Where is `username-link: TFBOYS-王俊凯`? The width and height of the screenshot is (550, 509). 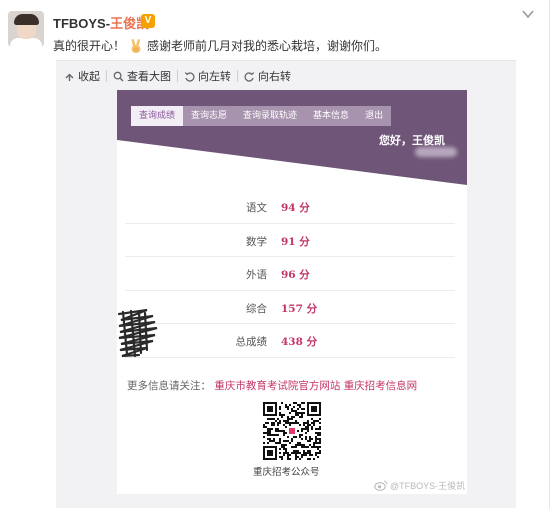
username-link: TFBOYS-王俊凯 is located at coordinates (101, 22).